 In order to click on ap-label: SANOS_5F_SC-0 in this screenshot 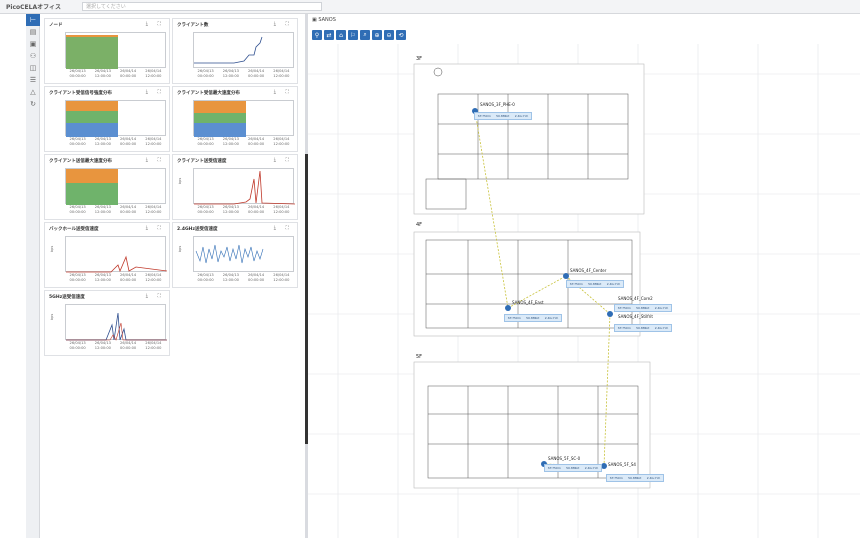, I will do `click(564, 458)`.